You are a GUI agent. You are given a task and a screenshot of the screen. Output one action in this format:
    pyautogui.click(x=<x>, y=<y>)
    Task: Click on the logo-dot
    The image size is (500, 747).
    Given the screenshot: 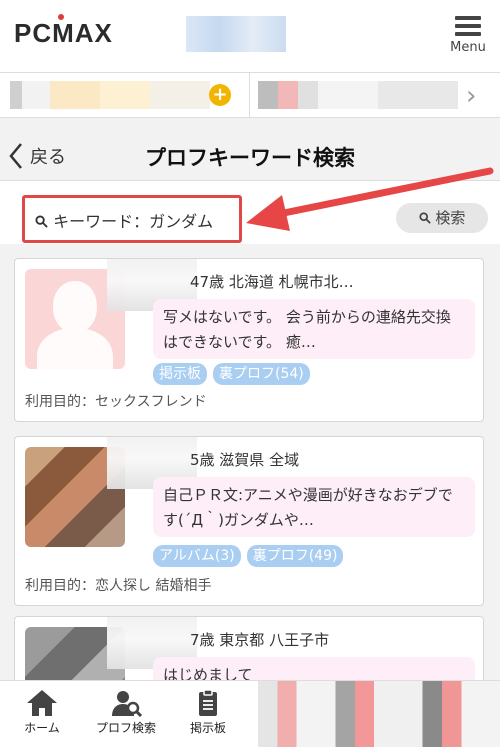 What is the action you would take?
    pyautogui.click(x=61, y=17)
    